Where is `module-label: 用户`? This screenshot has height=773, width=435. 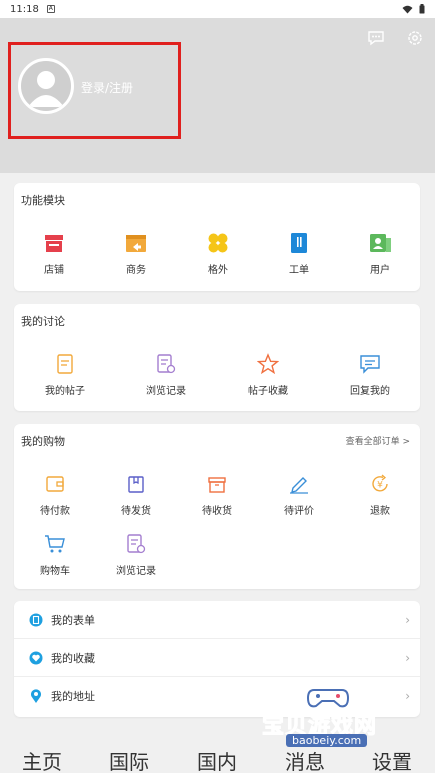
module-label: 用户 is located at coordinates (380, 270).